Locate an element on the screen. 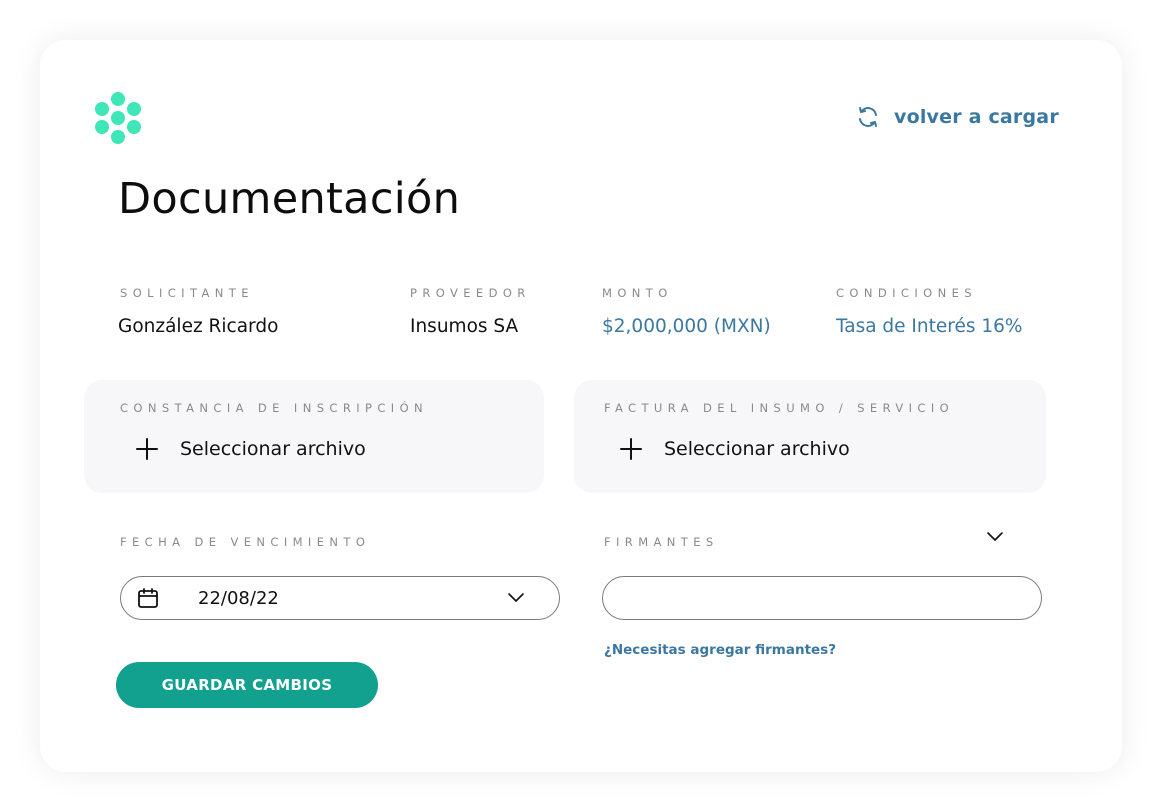  constancia-select-file-button: Seleccionar archivo is located at coordinates (251, 449).